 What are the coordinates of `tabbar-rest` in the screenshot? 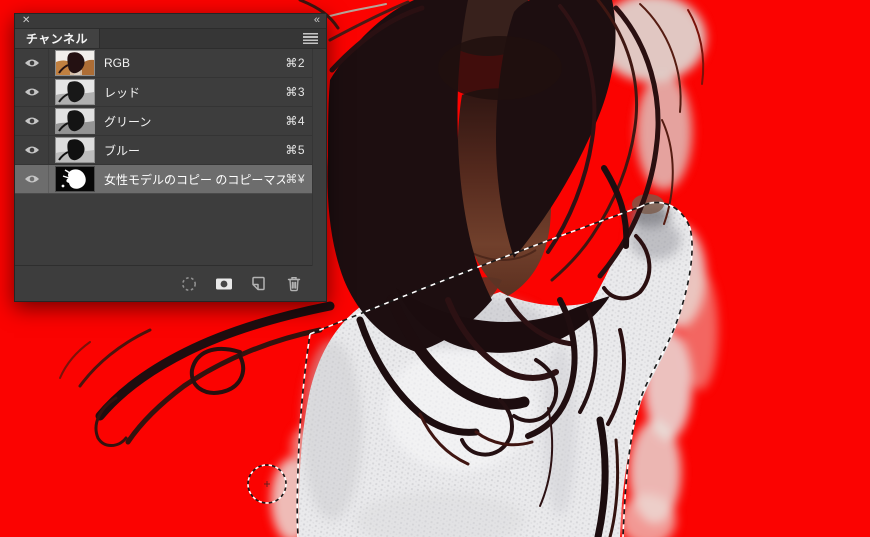 It's located at (213, 38).